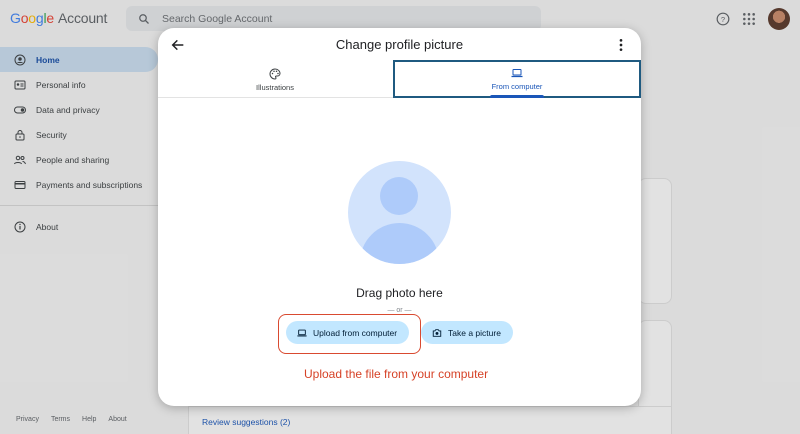  I want to click on logo-letter: o, so click(32, 18).